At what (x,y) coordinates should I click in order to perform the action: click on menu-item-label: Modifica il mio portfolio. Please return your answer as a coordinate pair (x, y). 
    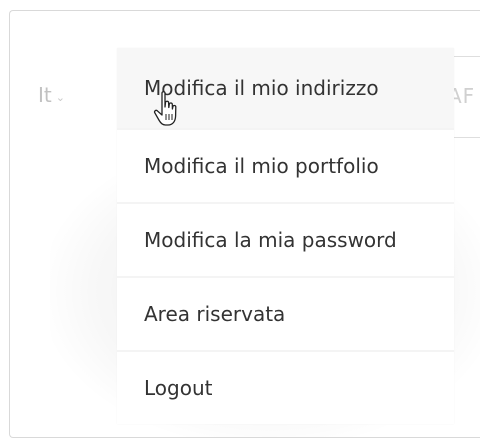
    Looking at the image, I should click on (261, 166).